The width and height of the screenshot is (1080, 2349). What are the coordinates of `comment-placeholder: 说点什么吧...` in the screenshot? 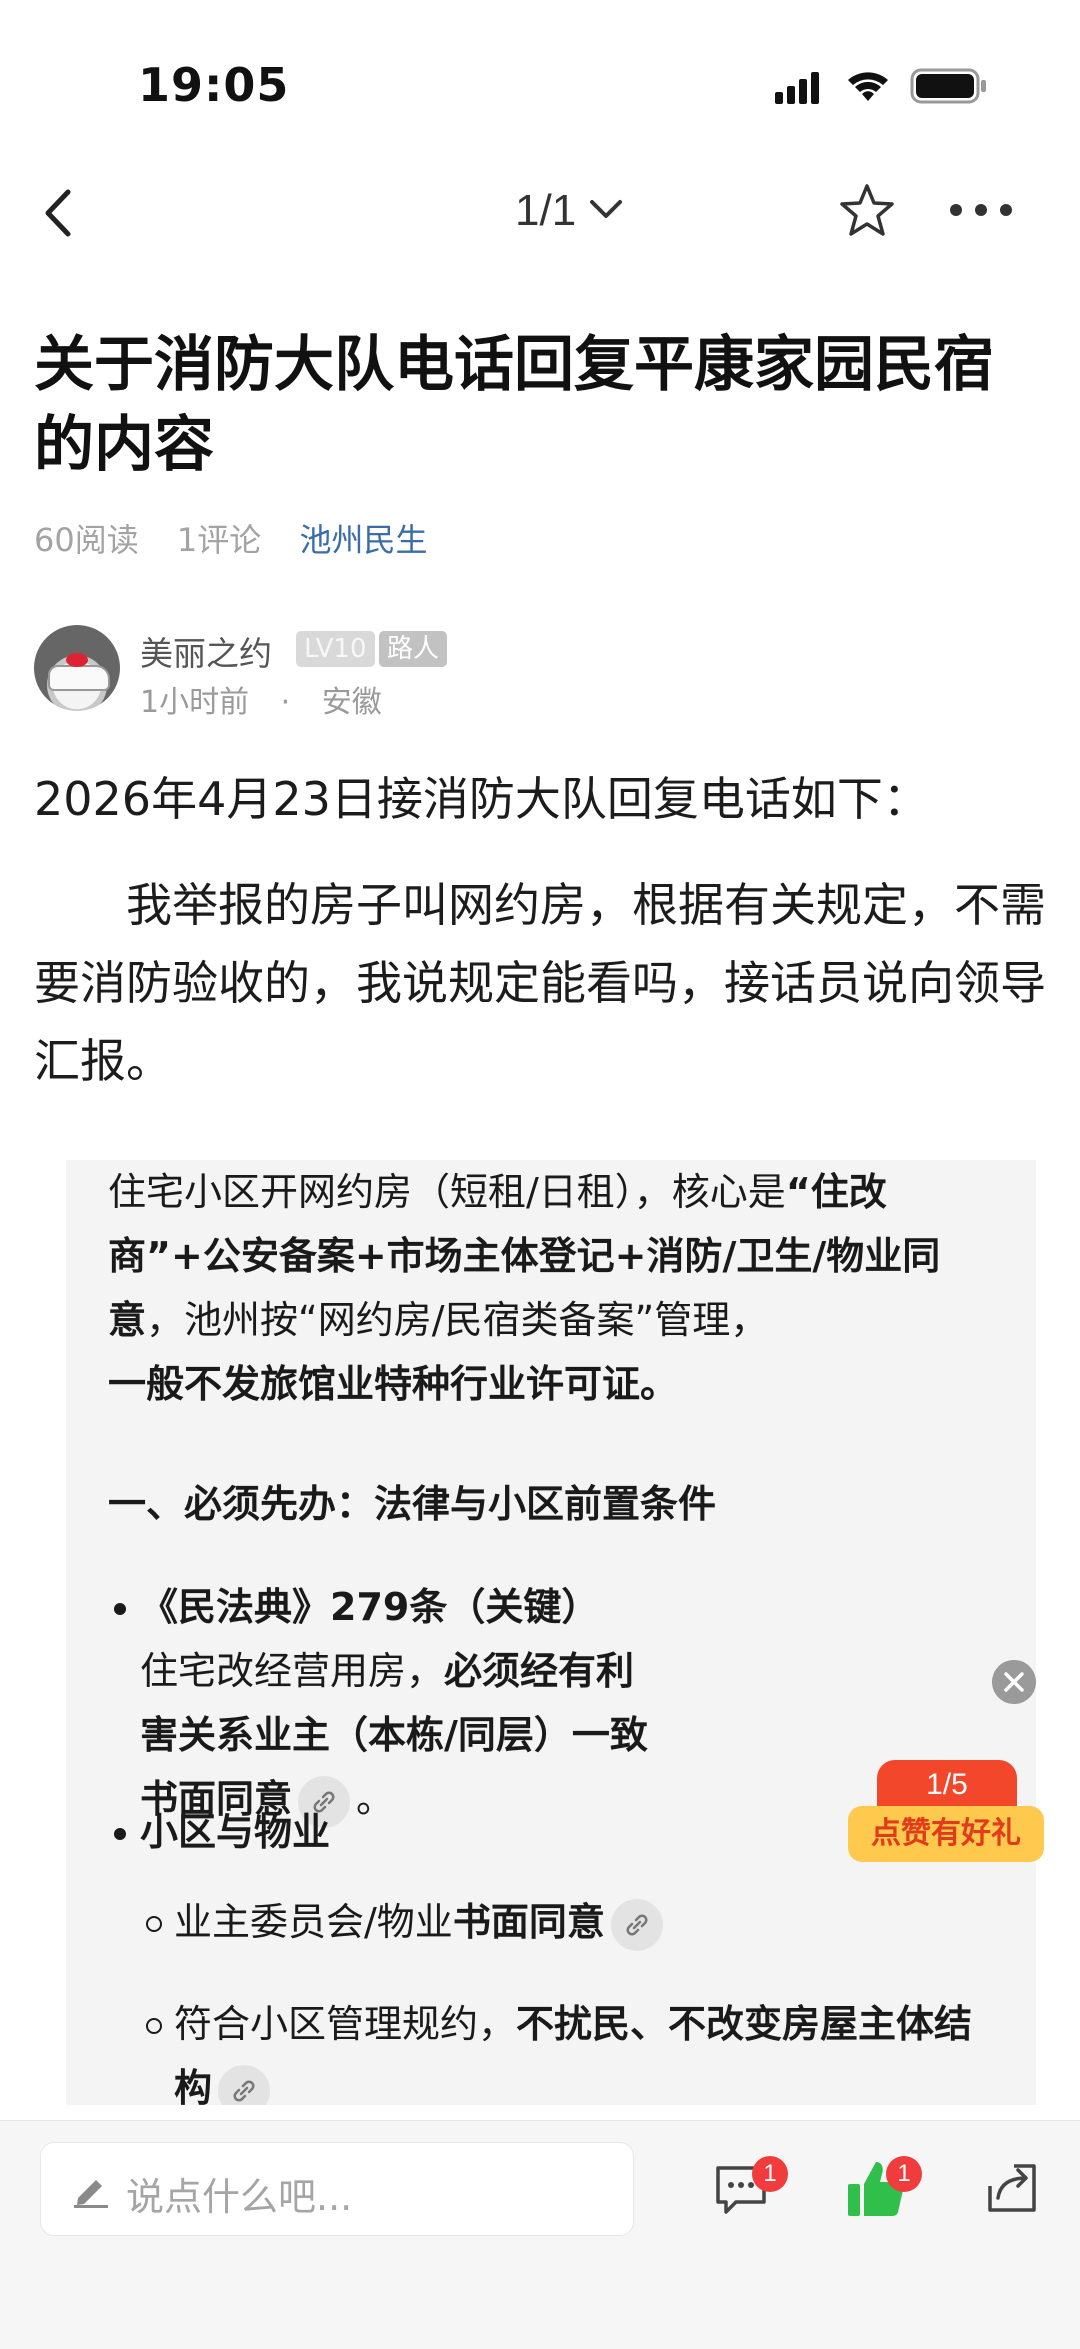 It's located at (239, 2193).